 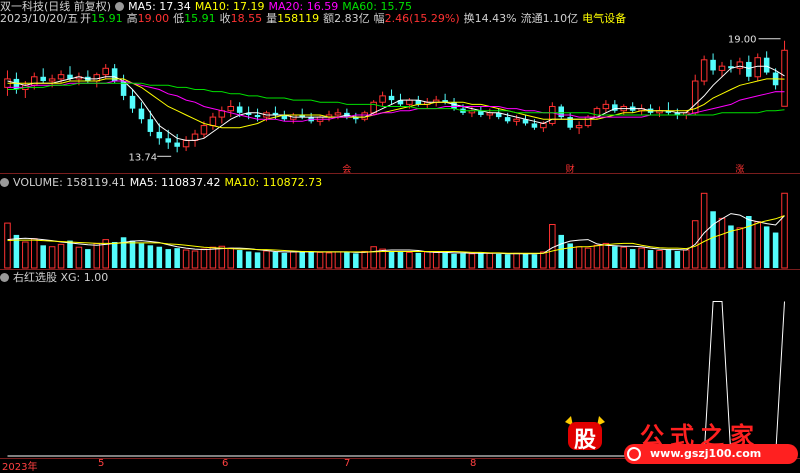 I want to click on volume-label: 量, so click(x=272, y=18).